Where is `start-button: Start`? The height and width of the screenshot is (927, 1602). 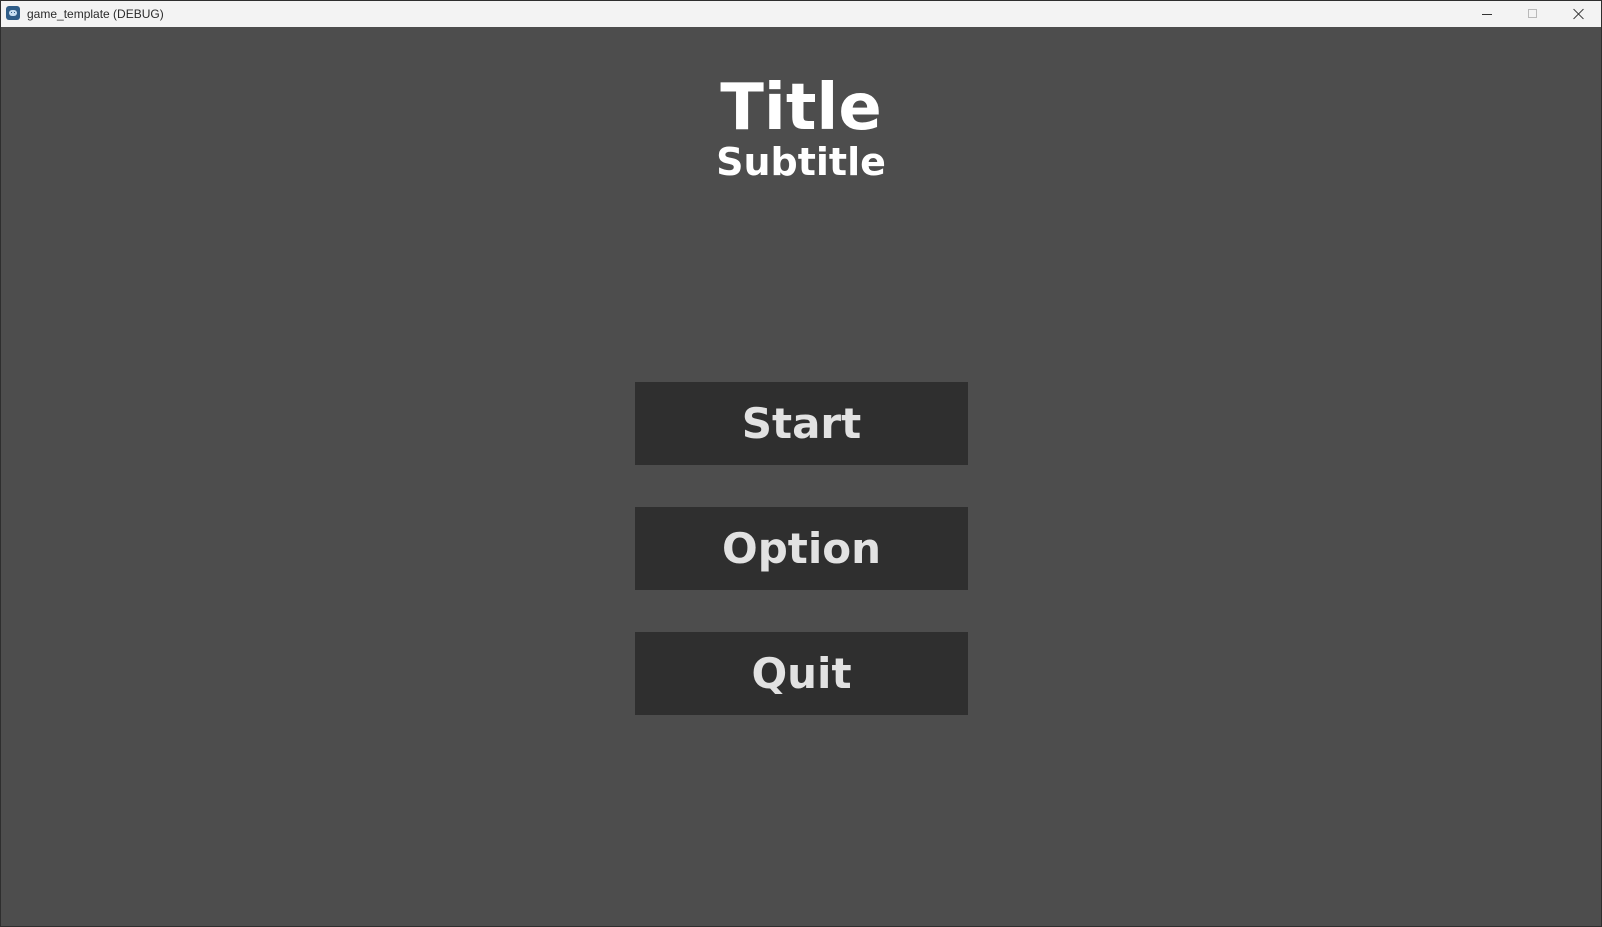
start-button: Start is located at coordinates (801, 423).